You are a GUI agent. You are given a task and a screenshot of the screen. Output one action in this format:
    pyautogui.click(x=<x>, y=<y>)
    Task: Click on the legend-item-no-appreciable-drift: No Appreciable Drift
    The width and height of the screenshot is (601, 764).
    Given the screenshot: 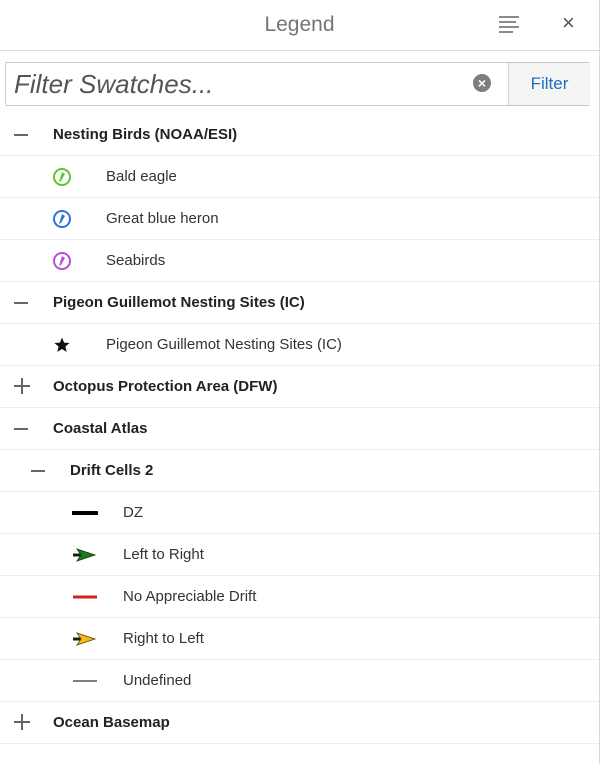 What is the action you would take?
    pyautogui.click(x=299, y=597)
    